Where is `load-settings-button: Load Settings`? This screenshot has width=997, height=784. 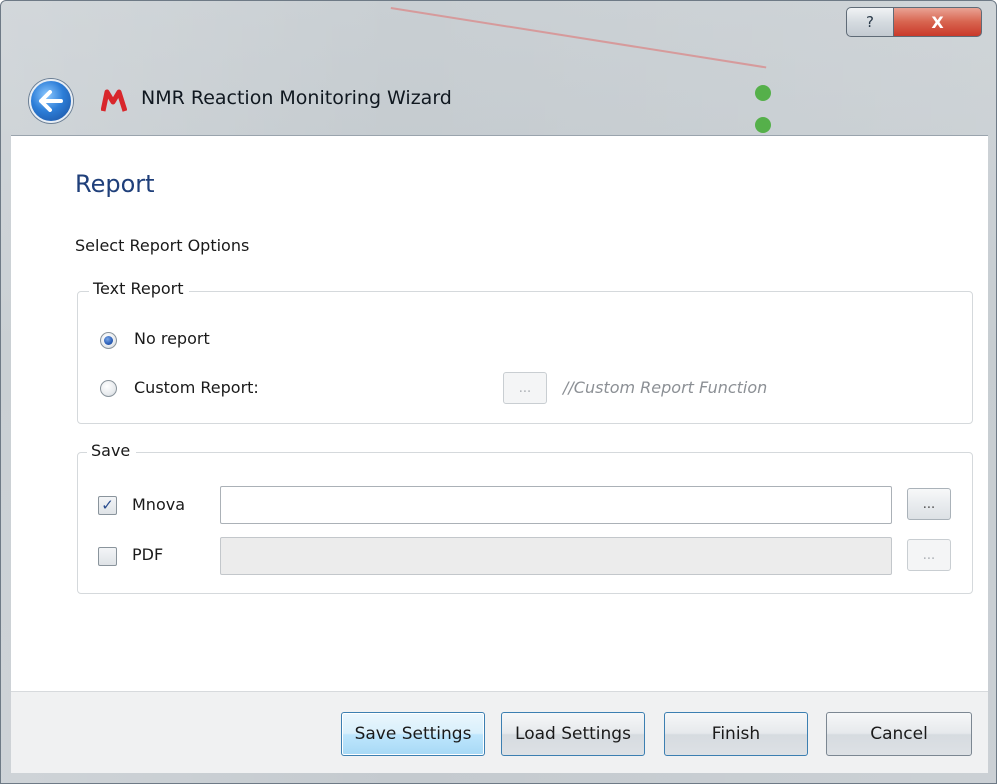
load-settings-button: Load Settings is located at coordinates (573, 734).